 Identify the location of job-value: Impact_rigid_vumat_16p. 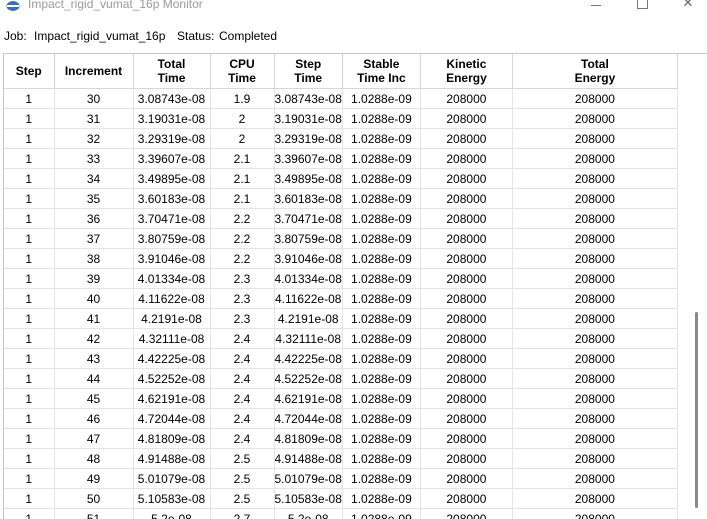
(99, 36).